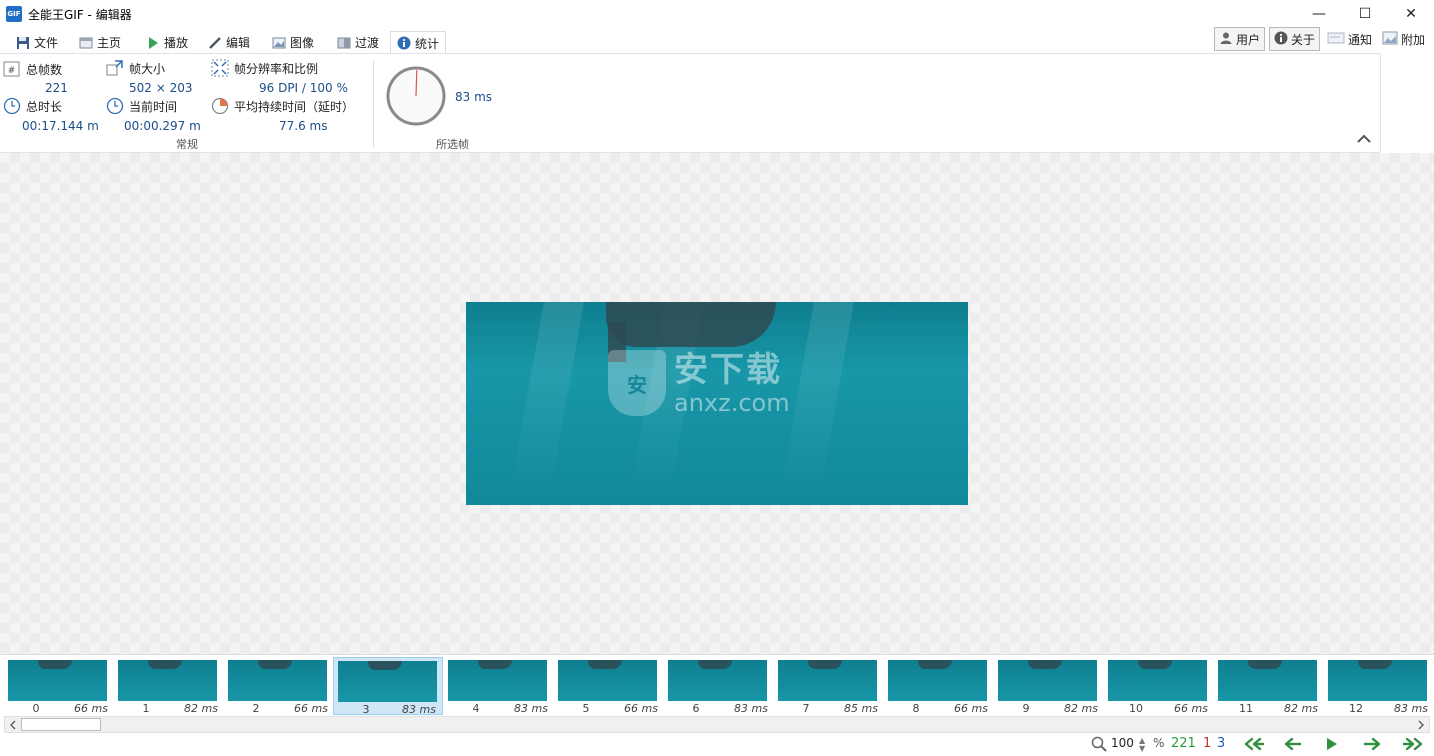 The height and width of the screenshot is (756, 1434). I want to click on addon-icon, so click(1390, 39).